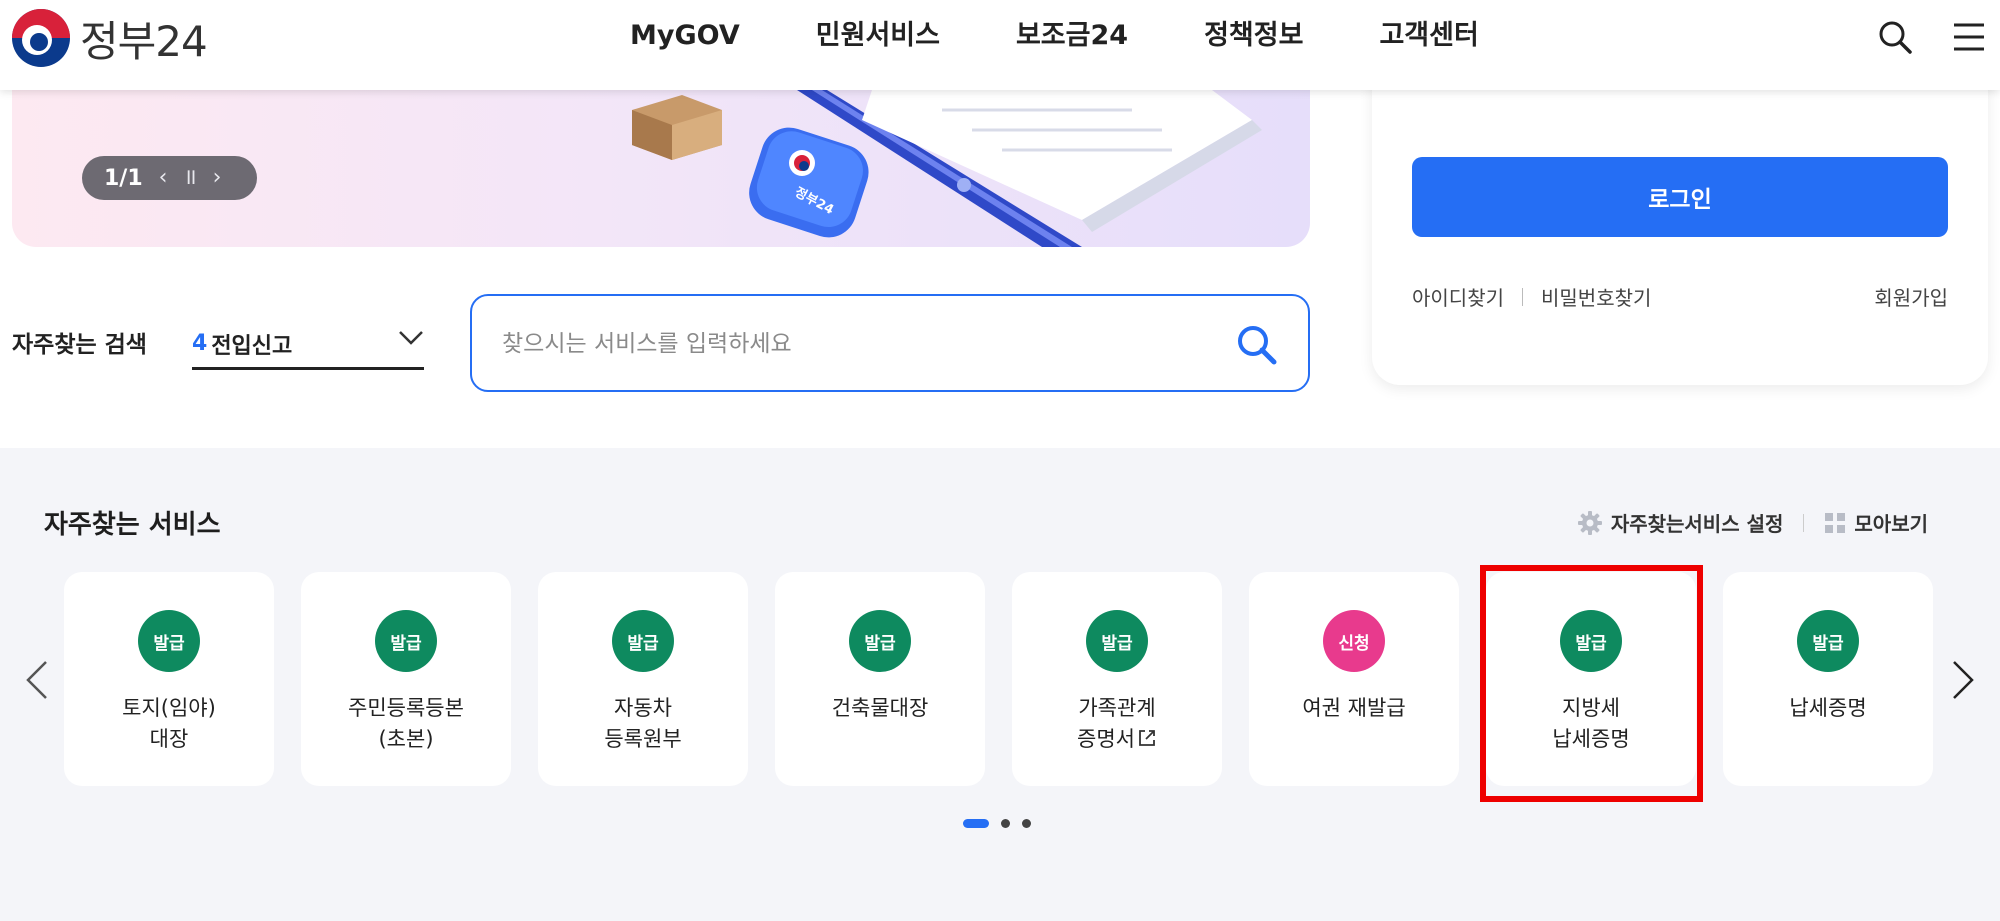 The image size is (2000, 921). Describe the element at coordinates (1458, 296) in the screenshot. I see `find-id-link: 아이디찾기` at that location.